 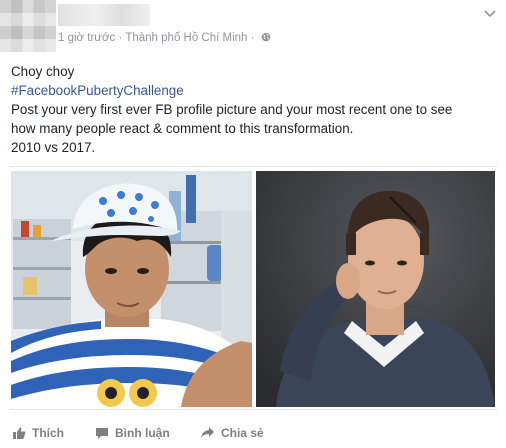 I want to click on post-meta: 1 giờ trước · Thành phố Hồ Chí Minh ·, so click(x=164, y=38).